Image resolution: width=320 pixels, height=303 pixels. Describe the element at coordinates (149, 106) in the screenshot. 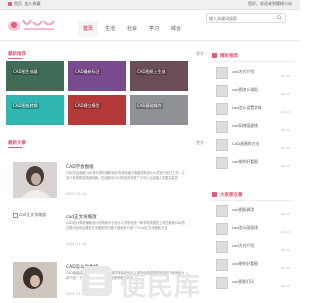

I see `featured-tile-label: CAD基础操作` at that location.